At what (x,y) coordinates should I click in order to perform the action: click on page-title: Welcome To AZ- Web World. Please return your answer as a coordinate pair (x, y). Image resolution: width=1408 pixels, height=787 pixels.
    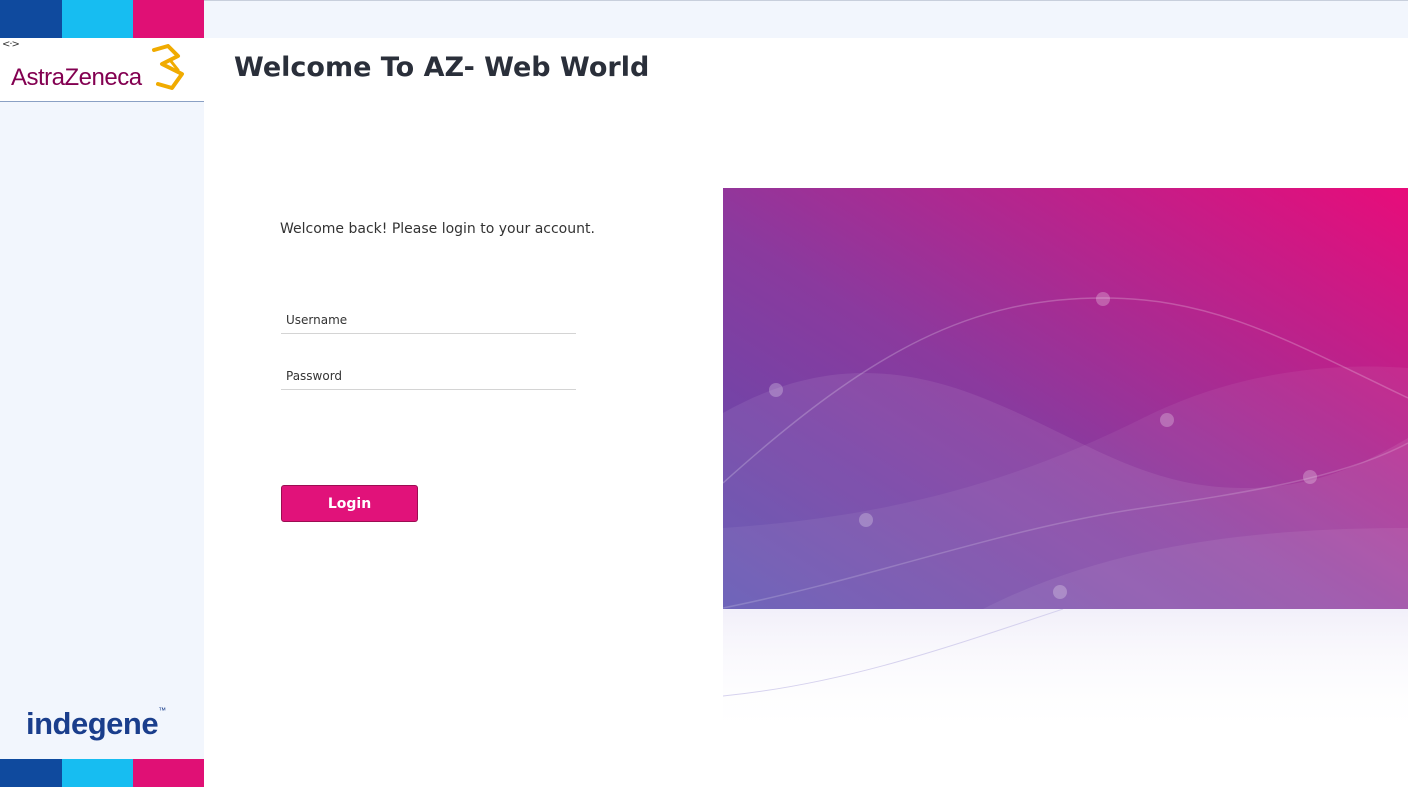
    Looking at the image, I should click on (442, 67).